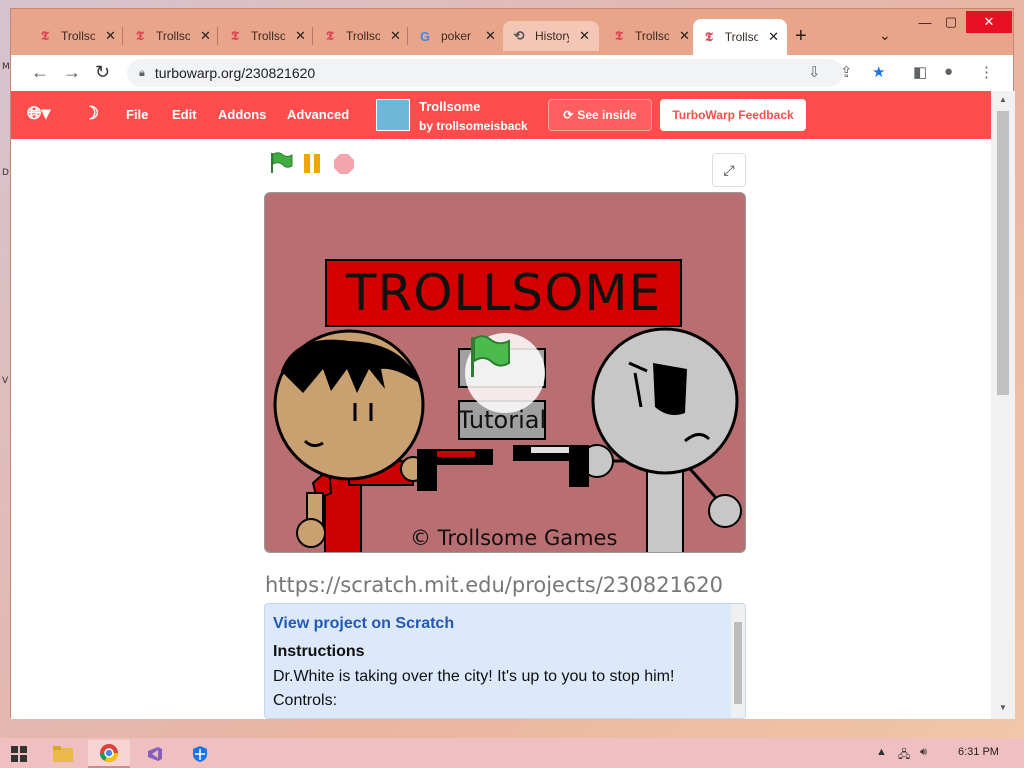  What do you see at coordinates (801, 36) in the screenshot?
I see `new-tab-icon: +` at bounding box center [801, 36].